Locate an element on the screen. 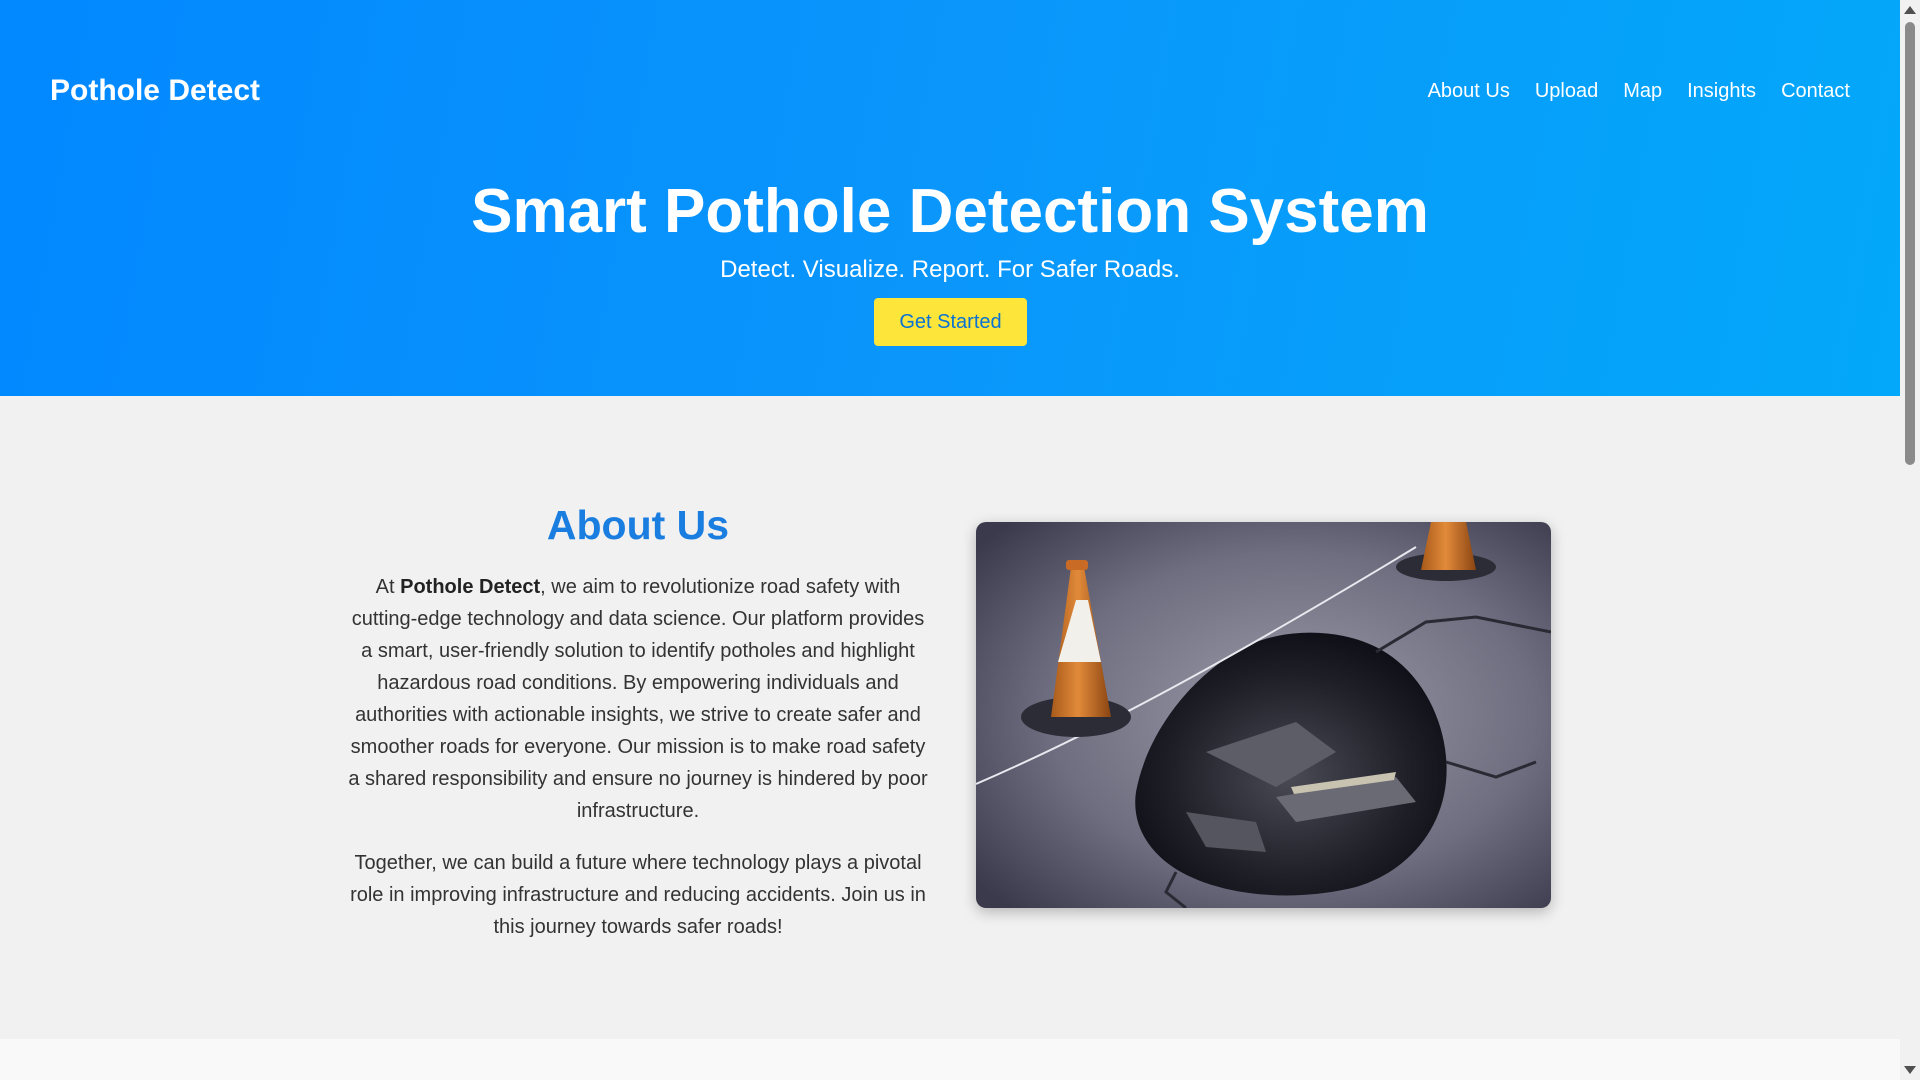 The height and width of the screenshot is (1080, 1920). hero-title: Smart Pothole Detection System is located at coordinates (950, 211).